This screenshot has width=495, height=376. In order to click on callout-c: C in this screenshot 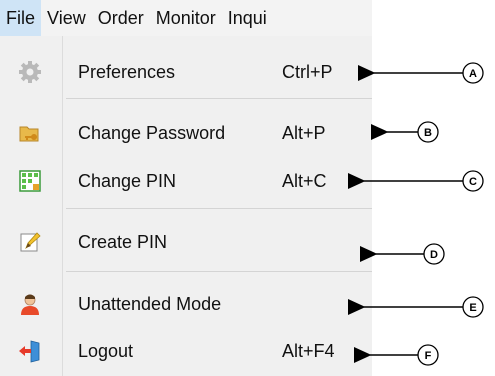, I will do `click(416, 181)`.